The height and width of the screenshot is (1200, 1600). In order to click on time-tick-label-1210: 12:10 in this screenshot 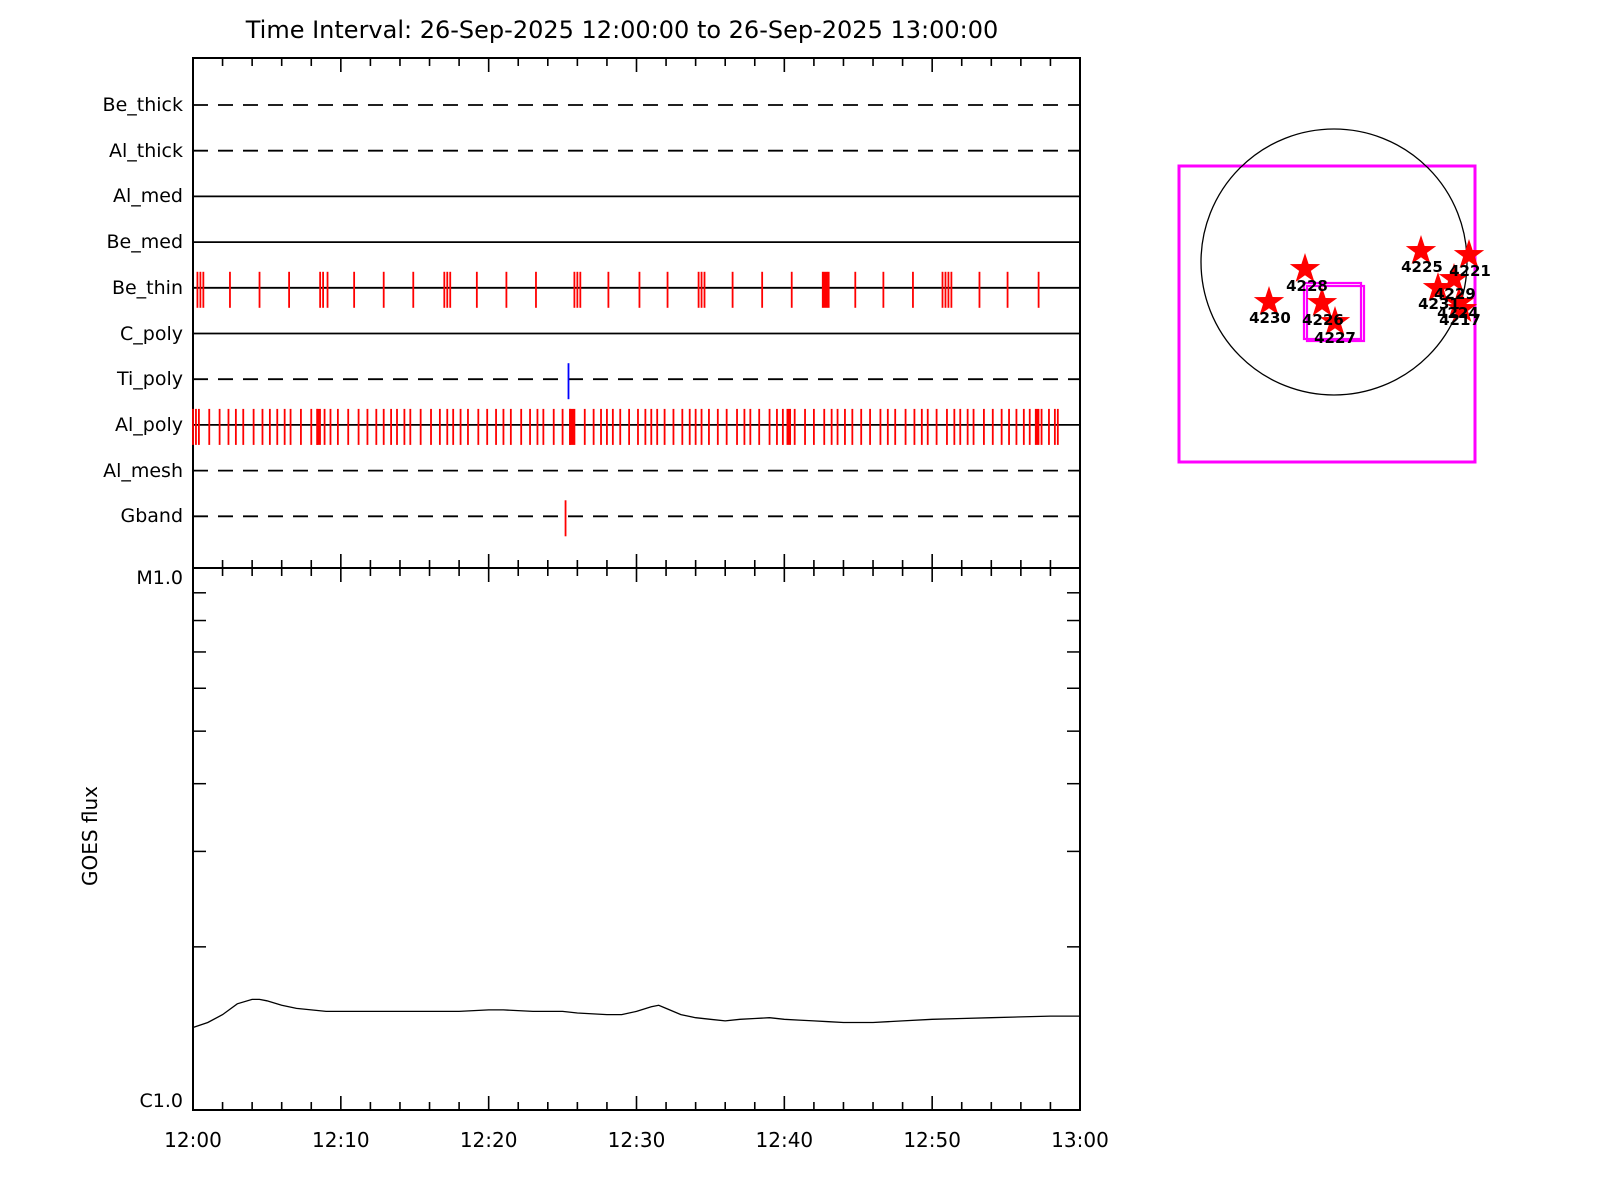, I will do `click(341, 1140)`.